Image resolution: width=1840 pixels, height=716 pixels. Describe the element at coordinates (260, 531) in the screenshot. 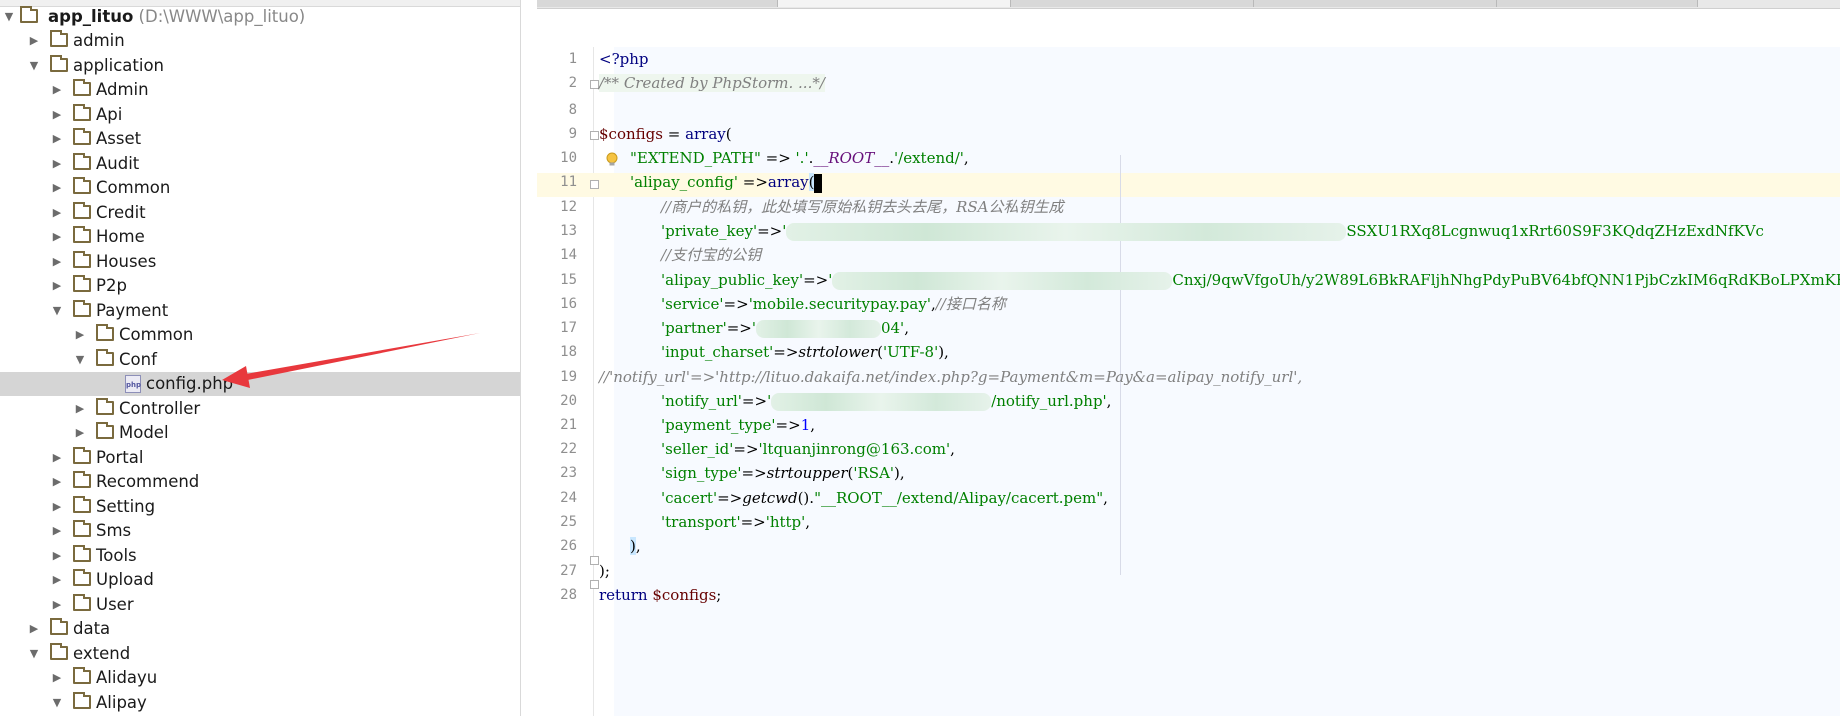

I see `tree-row-folder: ▶ Sms` at that location.